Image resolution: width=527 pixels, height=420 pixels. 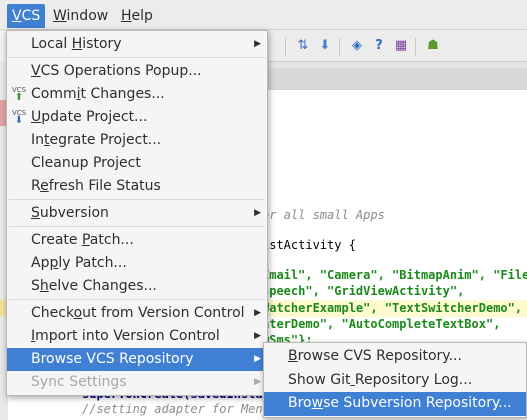 I want to click on code-string-line: WatcherExample", "TextSwitcherDemo",, so click(x=392, y=308).